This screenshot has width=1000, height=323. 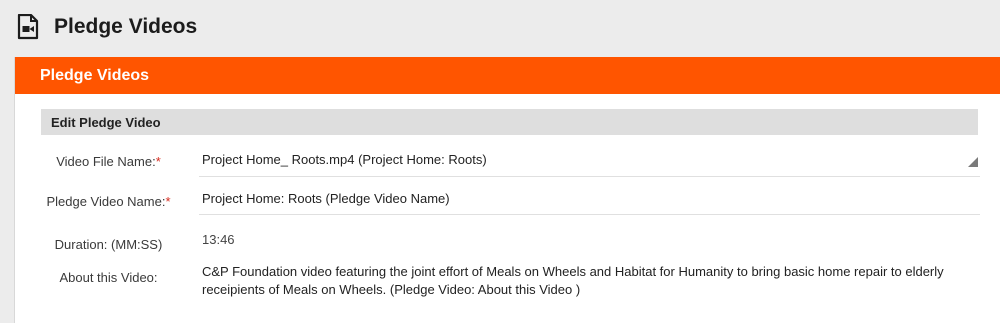 I want to click on section-title: Edit Pledge Video, so click(x=106, y=122).